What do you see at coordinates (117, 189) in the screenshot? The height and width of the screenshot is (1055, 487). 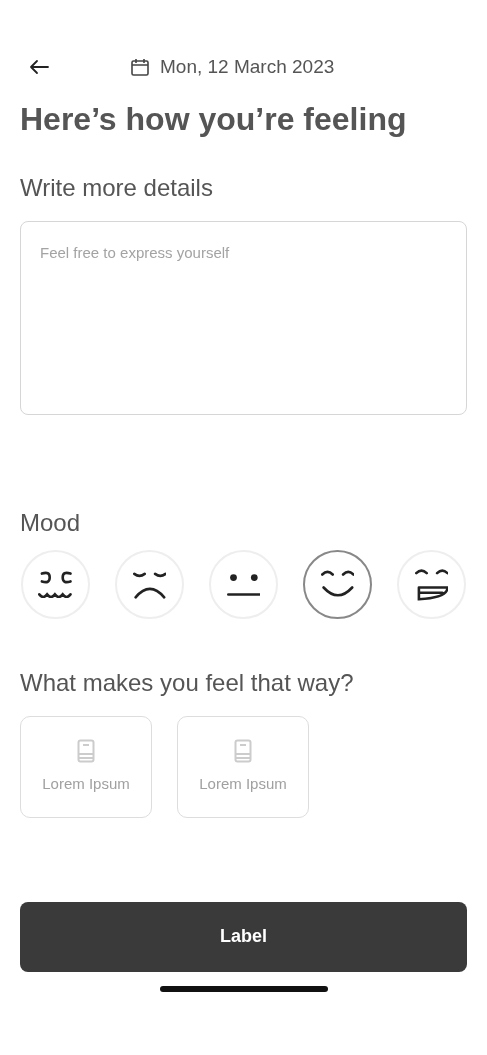 I see `section-label: Write more details` at bounding box center [117, 189].